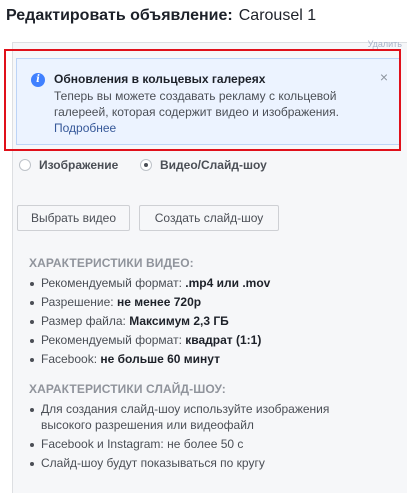  I want to click on radio-circle-image, so click(25, 165).